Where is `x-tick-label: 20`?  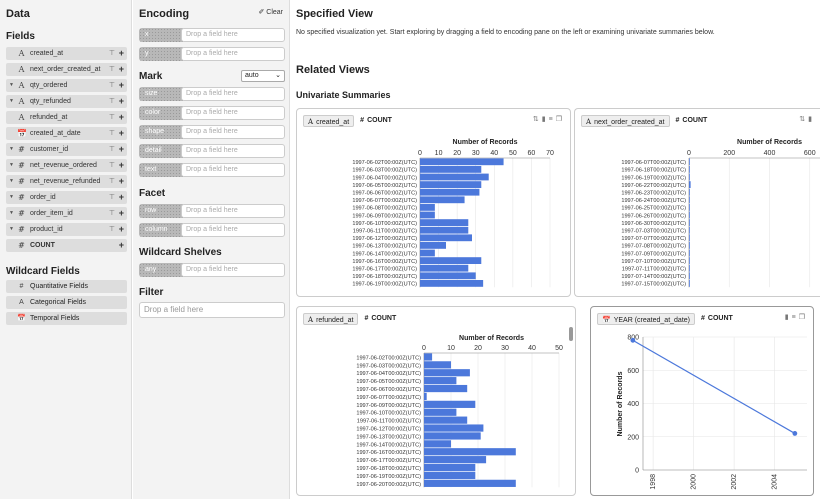 x-tick-label: 20 is located at coordinates (457, 153).